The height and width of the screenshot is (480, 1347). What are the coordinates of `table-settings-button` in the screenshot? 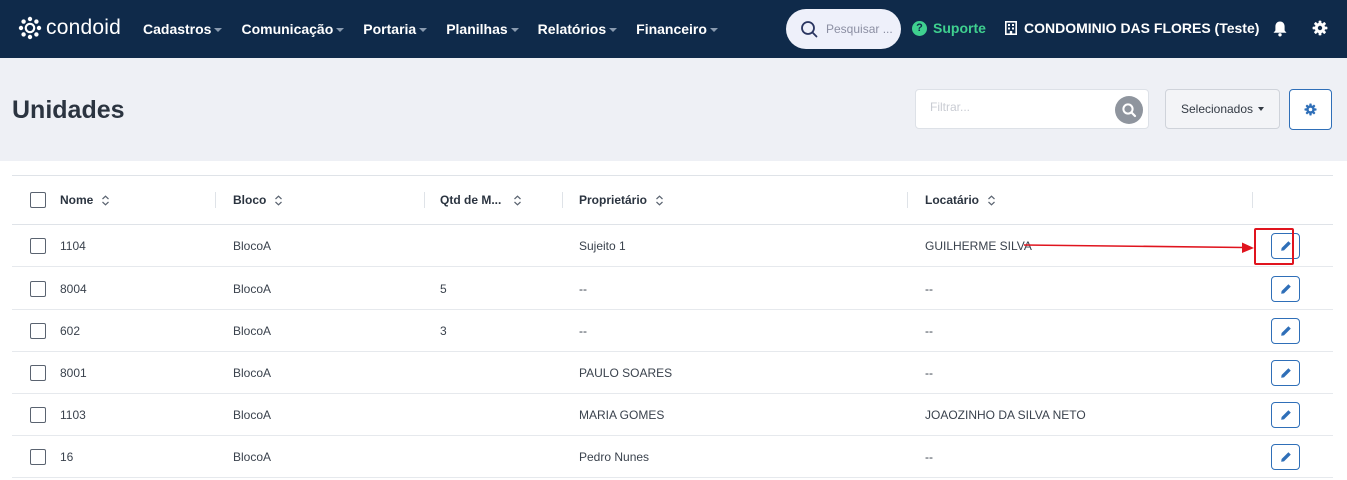 It's located at (1310, 109).